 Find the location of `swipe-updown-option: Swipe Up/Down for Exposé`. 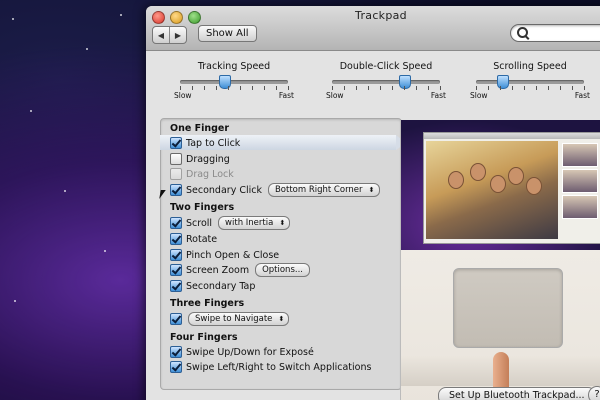

swipe-updown-option: Swipe Up/Down for Exposé is located at coordinates (242, 352).